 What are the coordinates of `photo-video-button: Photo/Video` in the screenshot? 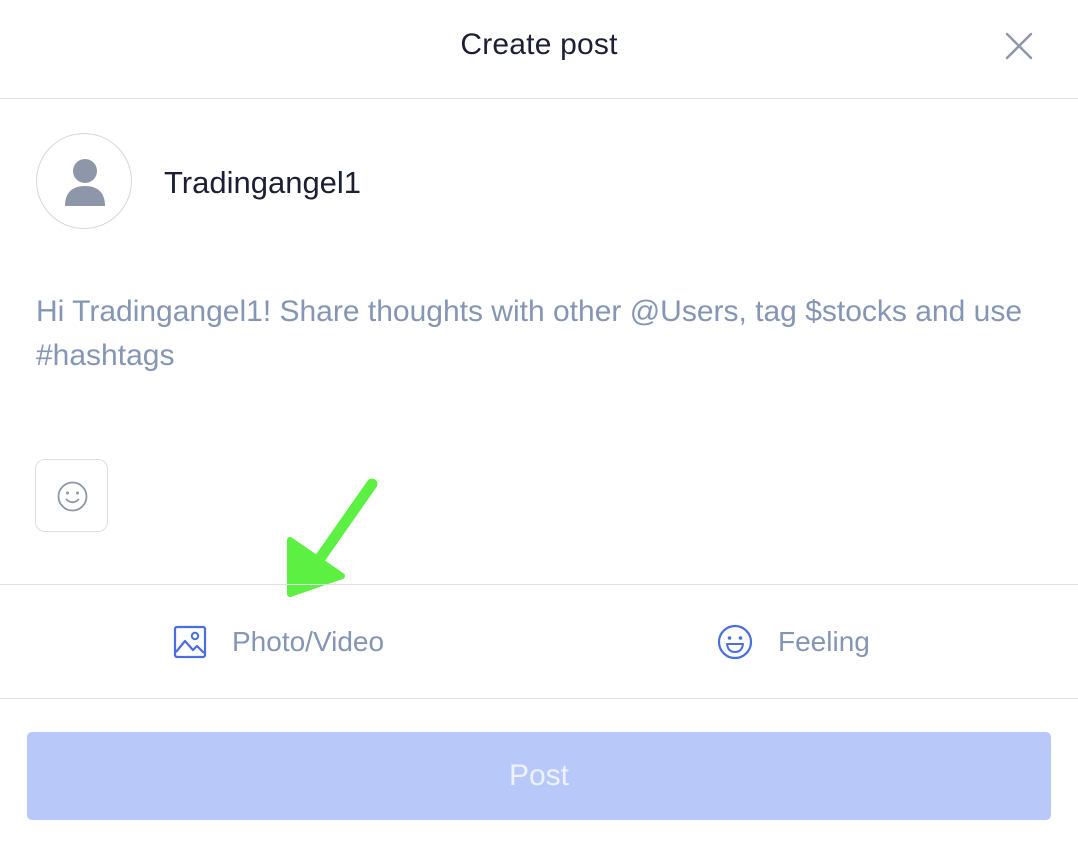 It's located at (278, 642).